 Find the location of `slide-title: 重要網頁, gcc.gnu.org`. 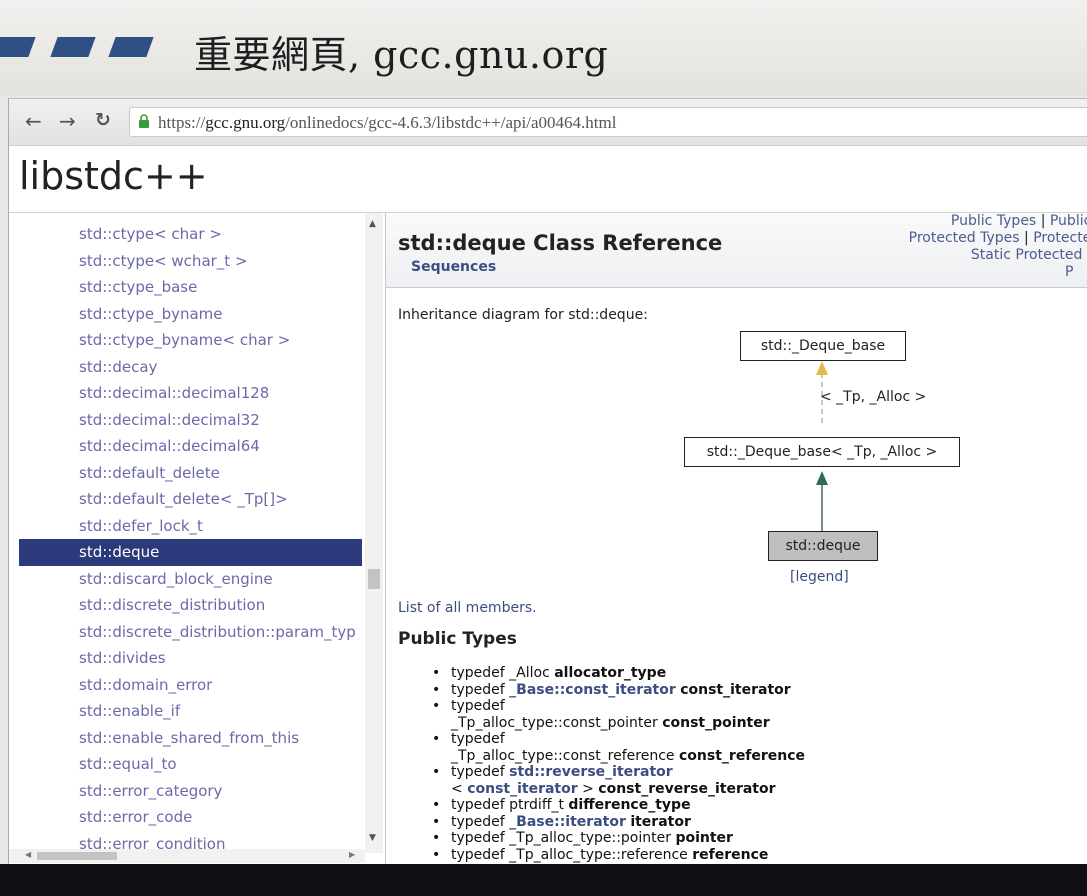

slide-title: 重要網頁, gcc.gnu.org is located at coordinates (401, 55).